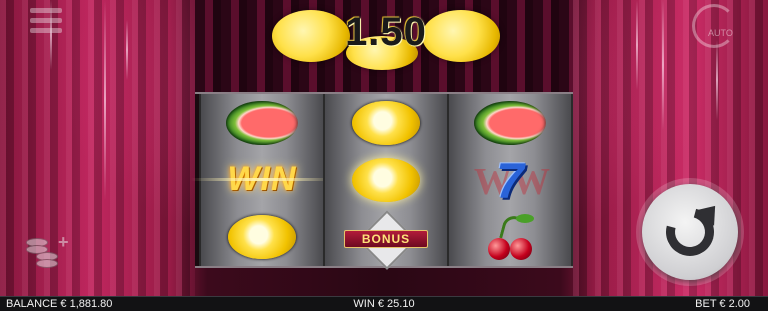 The image size is (768, 311). I want to click on plus-icon: +, so click(63, 242).